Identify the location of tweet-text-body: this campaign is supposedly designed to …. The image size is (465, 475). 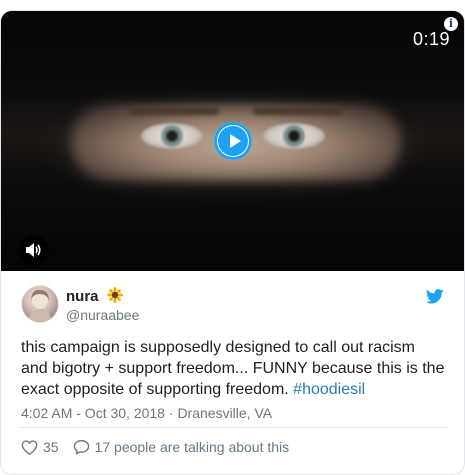
(233, 368).